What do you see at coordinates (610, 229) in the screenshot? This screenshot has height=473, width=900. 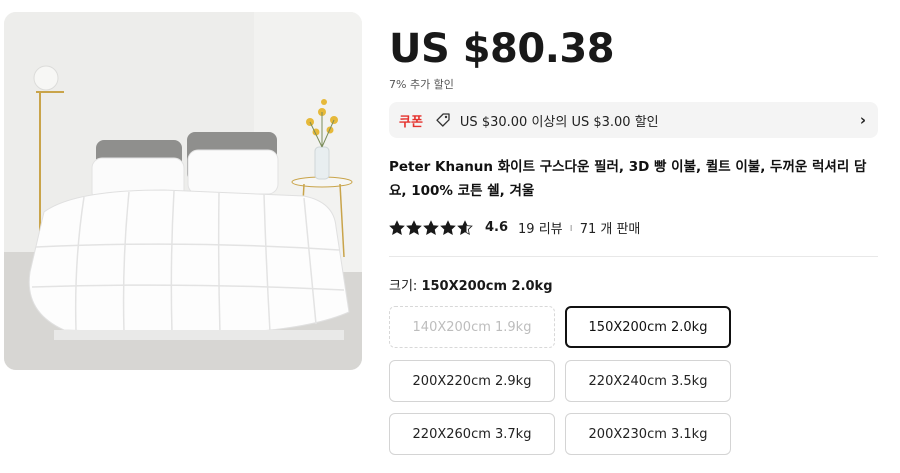 I see `sold-count: 71 개 판매` at bounding box center [610, 229].